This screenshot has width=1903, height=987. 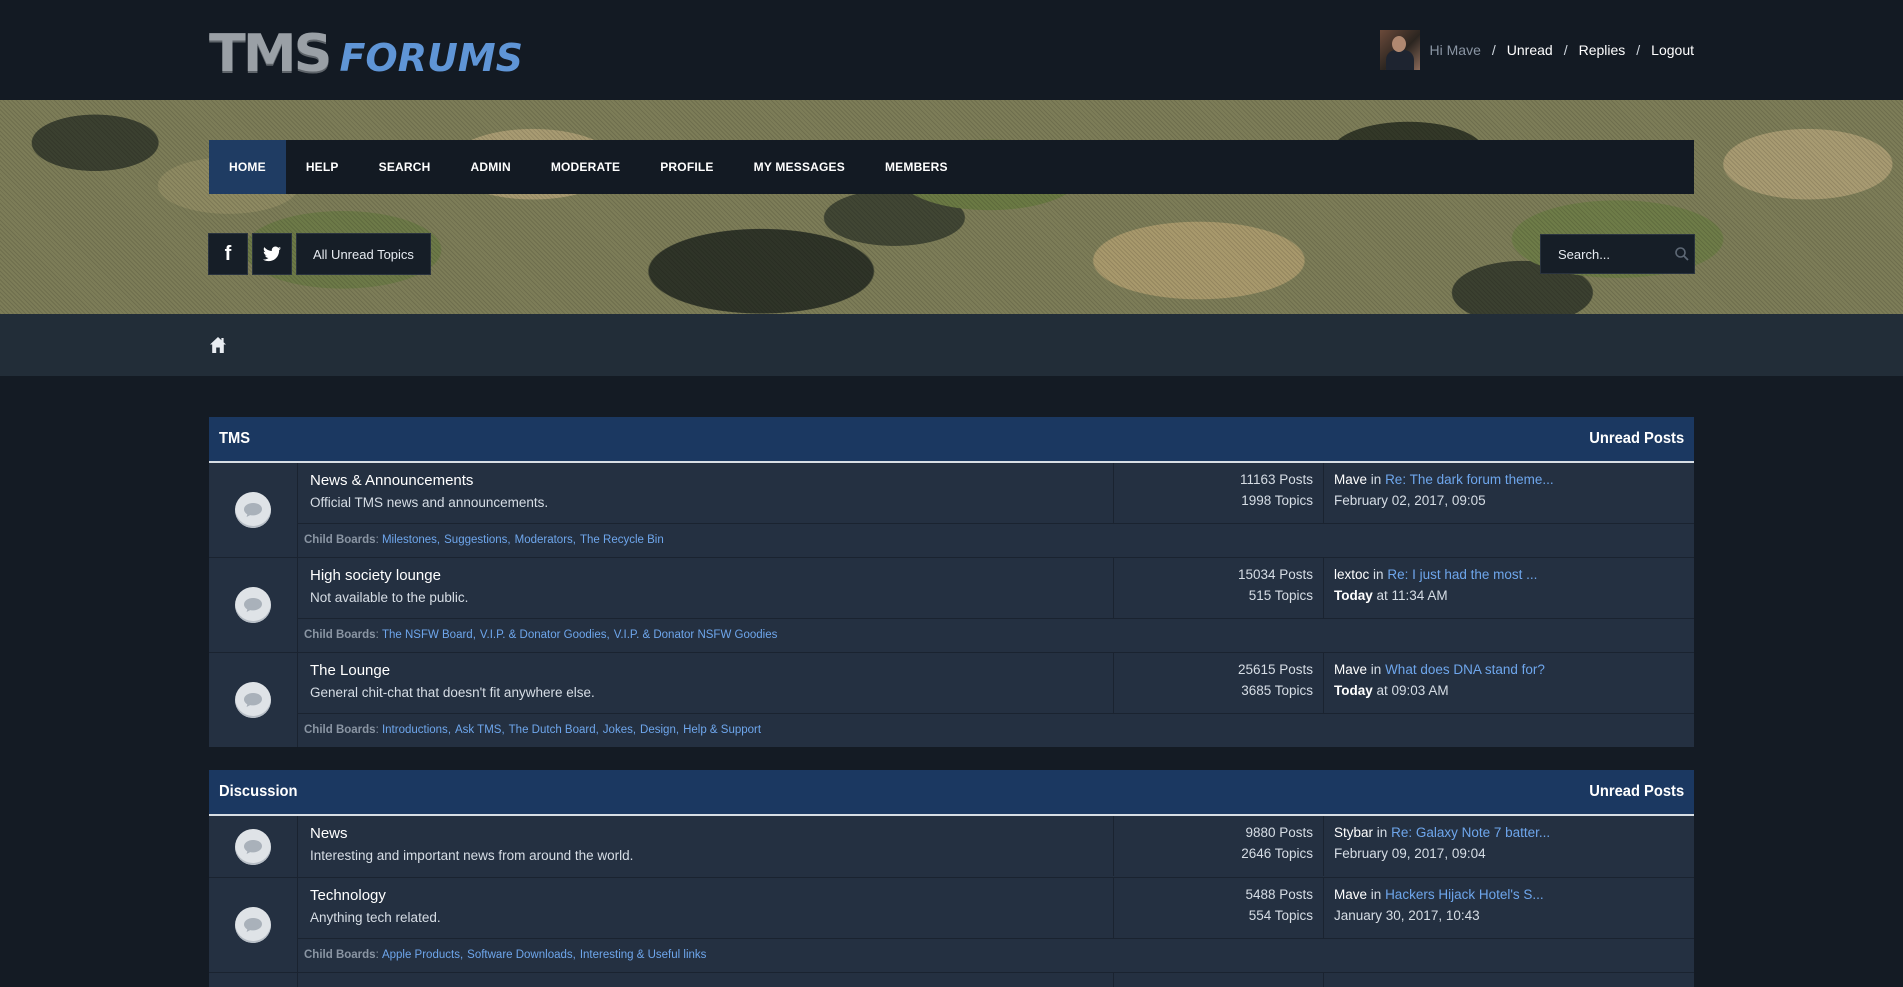 I want to click on child-board-link: Software Downloads, so click(x=519, y=955).